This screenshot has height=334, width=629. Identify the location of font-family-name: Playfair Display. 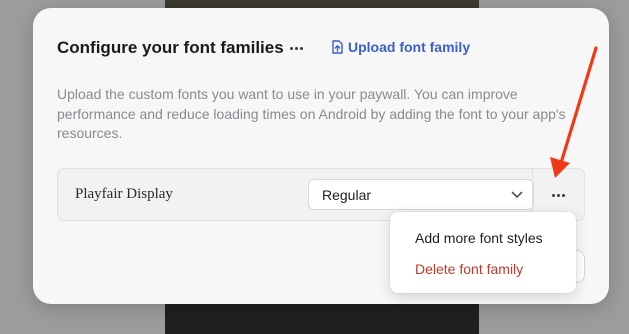
(124, 194).